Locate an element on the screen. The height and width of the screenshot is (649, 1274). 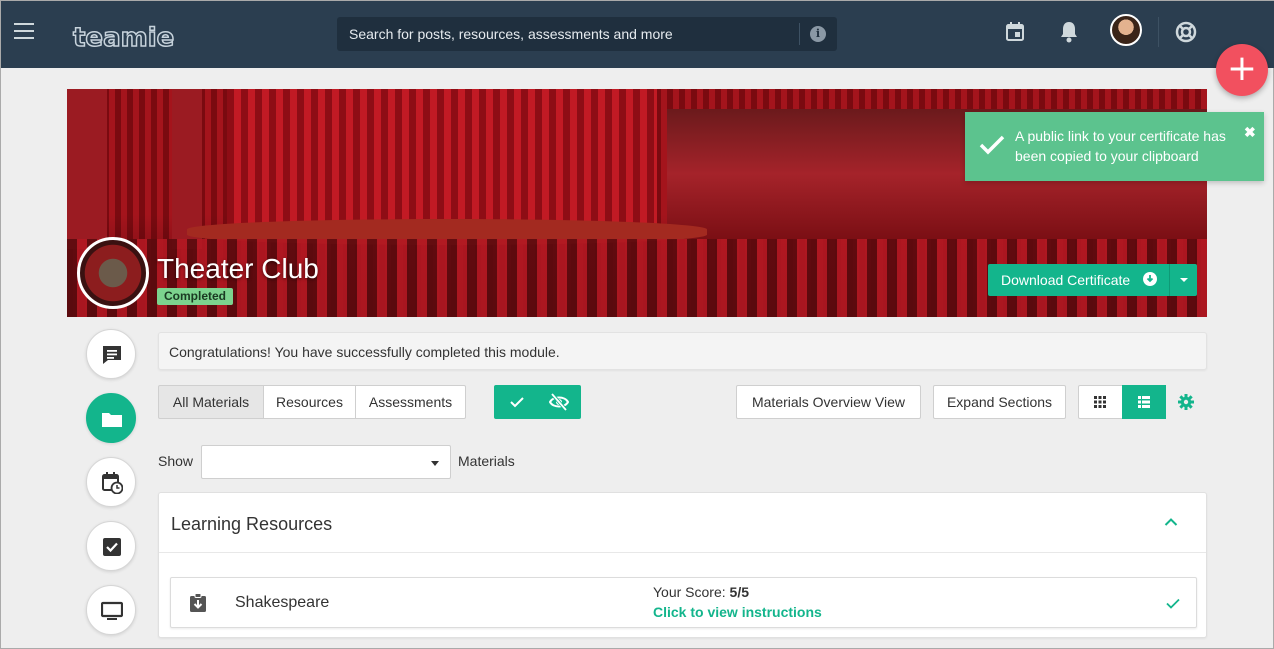
top-navbar: teamie i is located at coordinates (637, 34).